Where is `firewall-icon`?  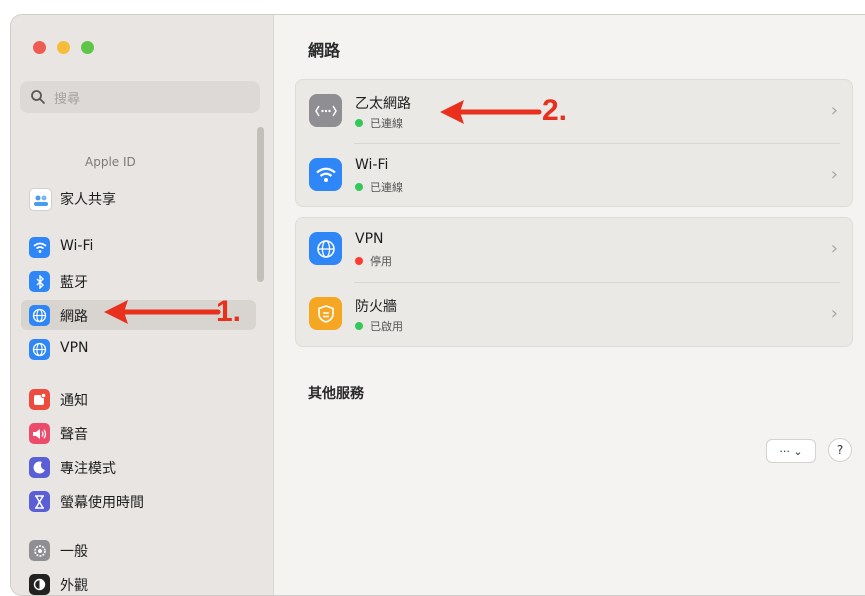 firewall-icon is located at coordinates (325, 313).